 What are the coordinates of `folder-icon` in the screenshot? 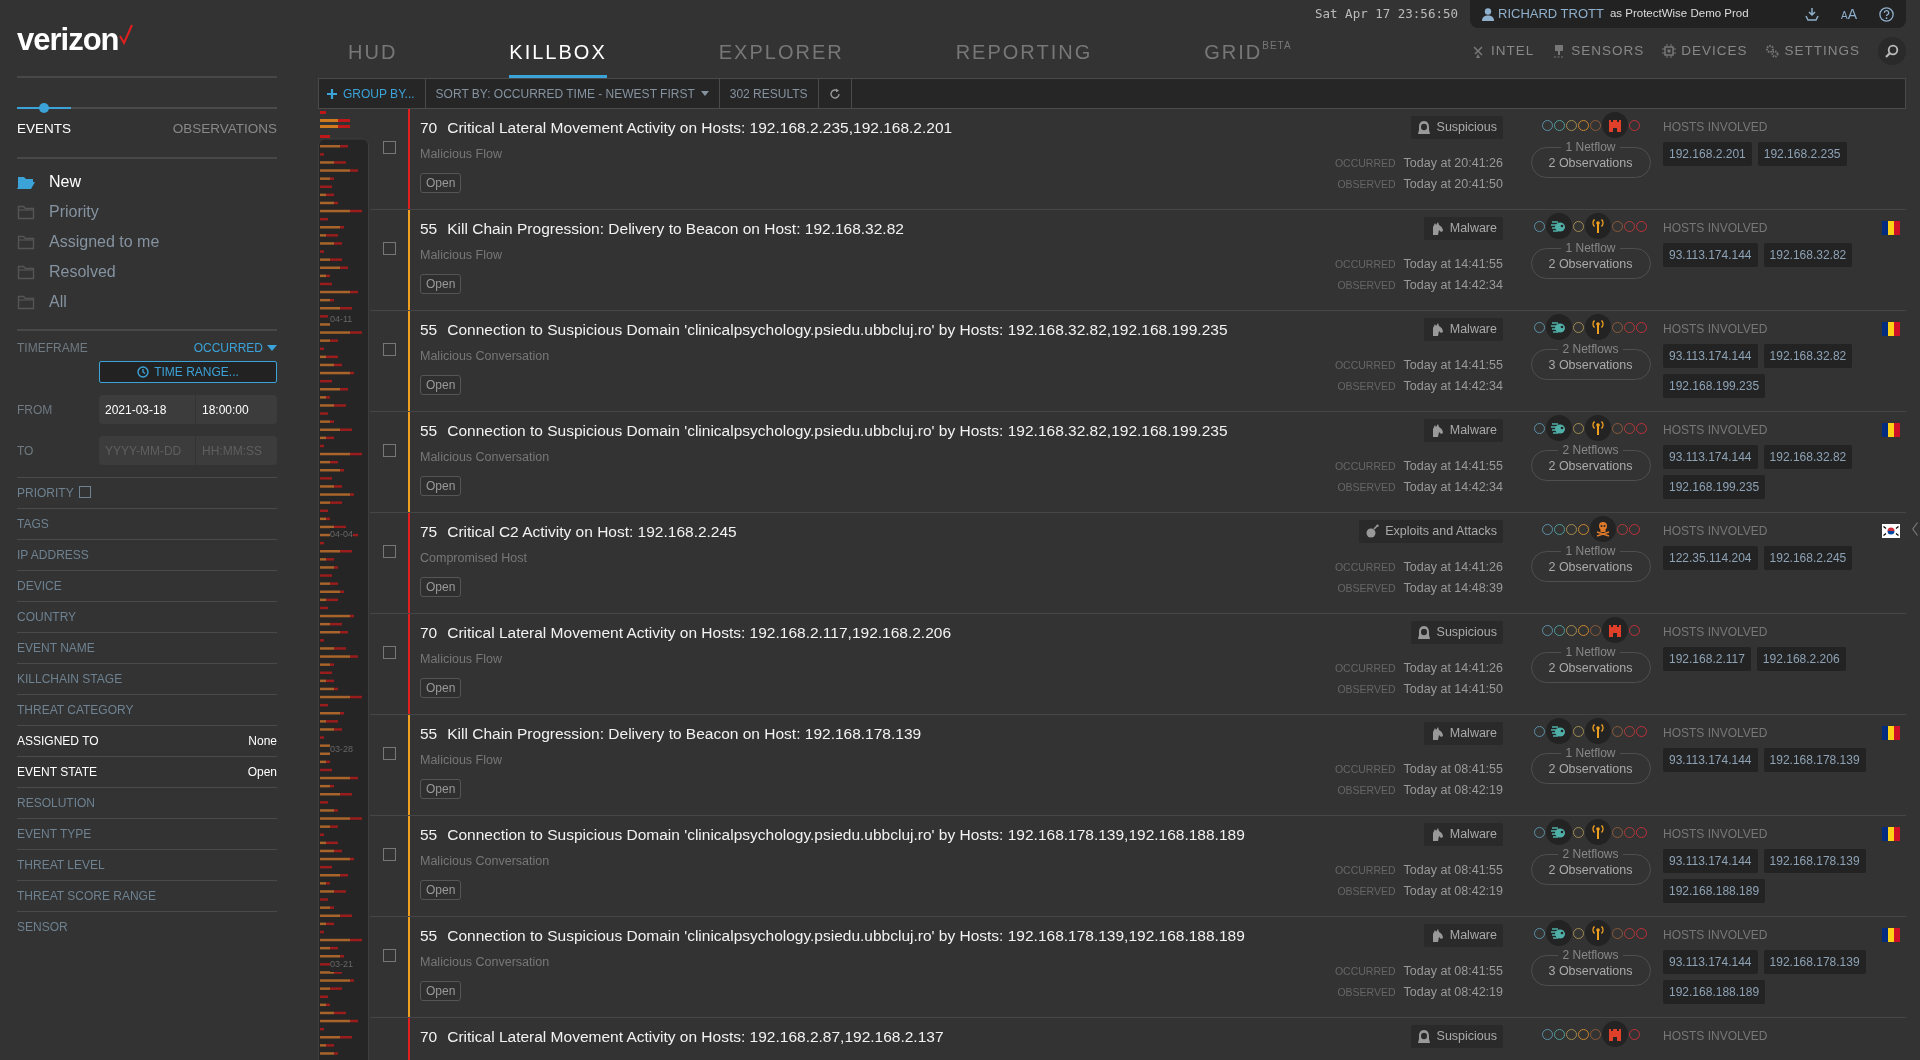 It's located at (26, 272).